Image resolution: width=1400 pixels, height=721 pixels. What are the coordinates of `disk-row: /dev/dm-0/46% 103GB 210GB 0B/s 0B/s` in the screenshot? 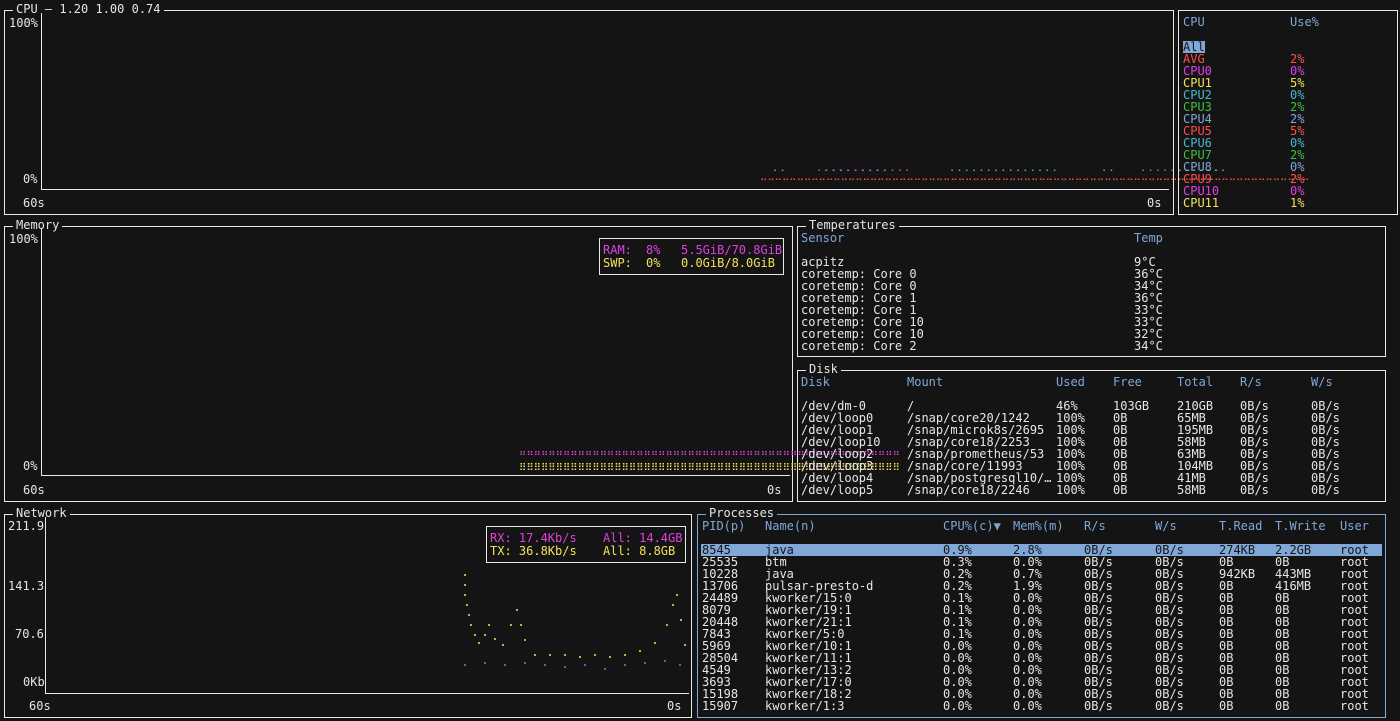 It's located at (1088, 406).